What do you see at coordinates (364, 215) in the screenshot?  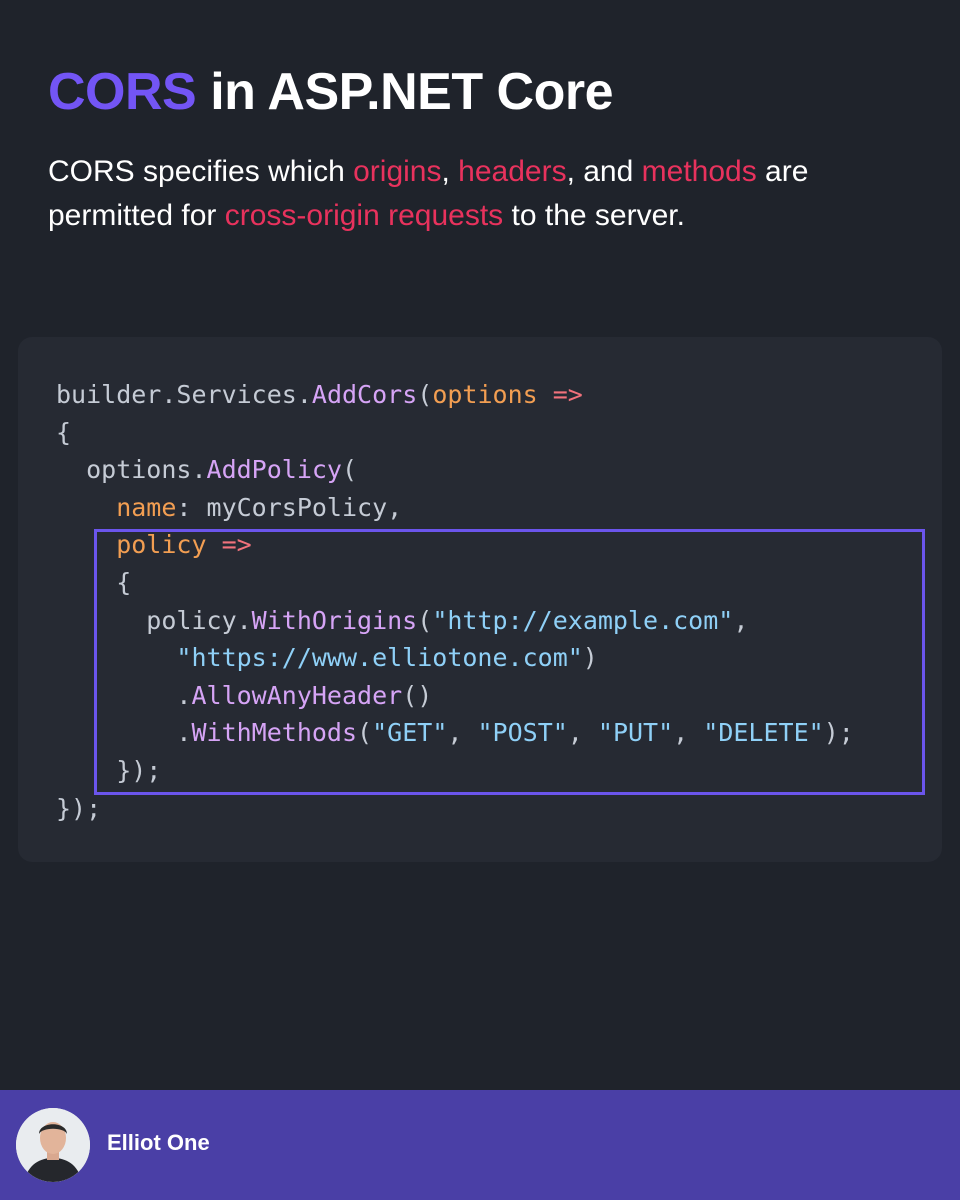 I see `highlight-cross-origin: cross-origin requests` at bounding box center [364, 215].